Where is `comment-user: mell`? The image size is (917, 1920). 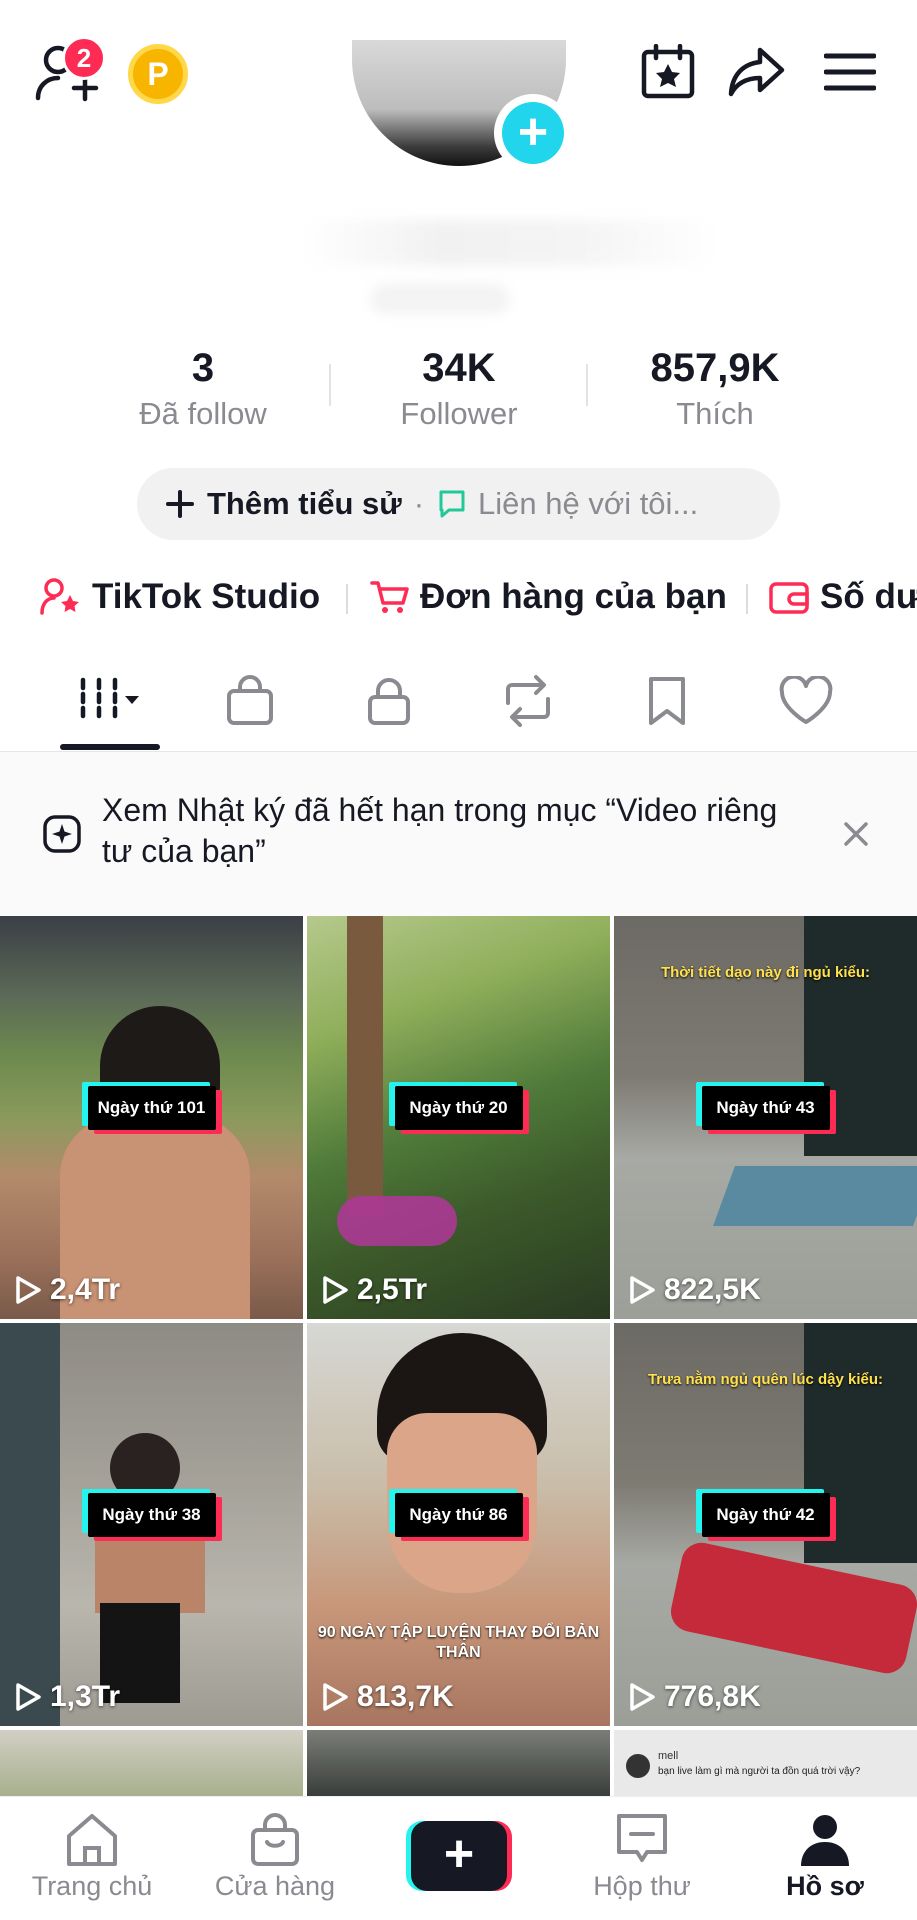
comment-user: mell is located at coordinates (668, 1756).